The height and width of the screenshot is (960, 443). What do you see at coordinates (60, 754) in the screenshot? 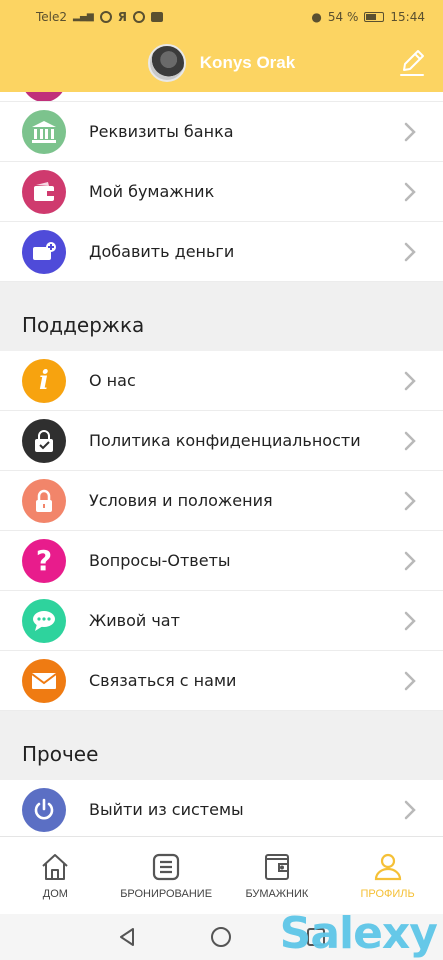
I see `section-title: Прочее` at bounding box center [60, 754].